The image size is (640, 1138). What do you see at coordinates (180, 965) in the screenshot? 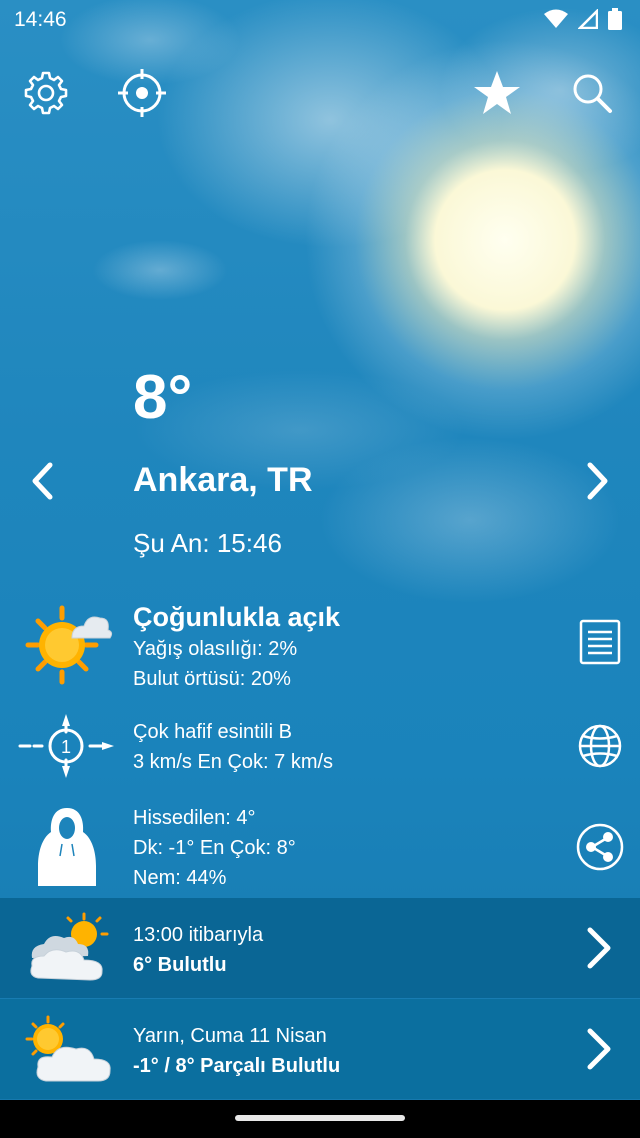
I see `forecast-summary: 6° Bulutlu` at bounding box center [180, 965].